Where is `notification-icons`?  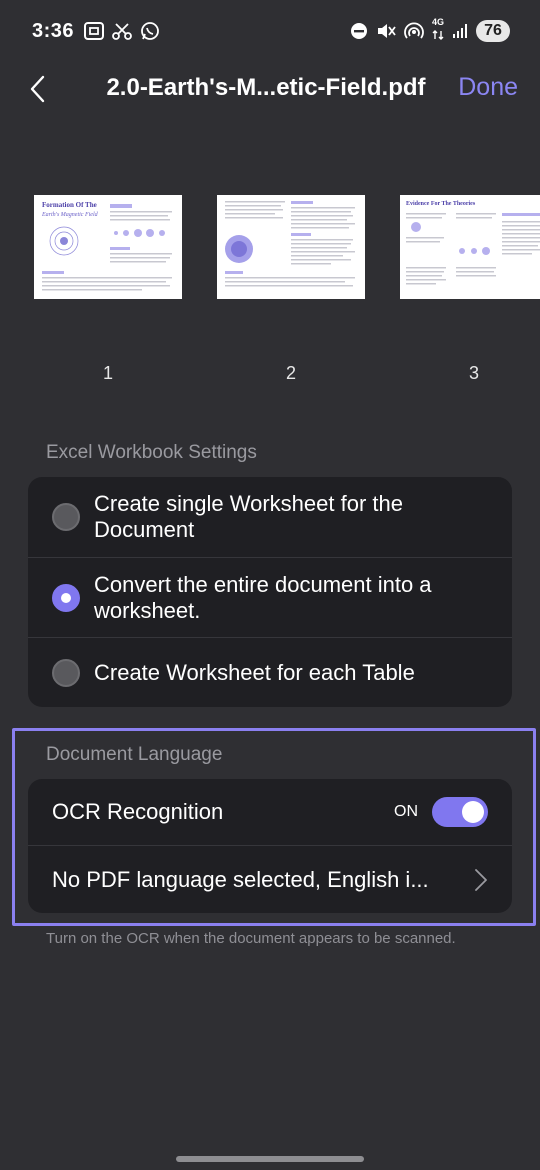
notification-icons is located at coordinates (122, 31).